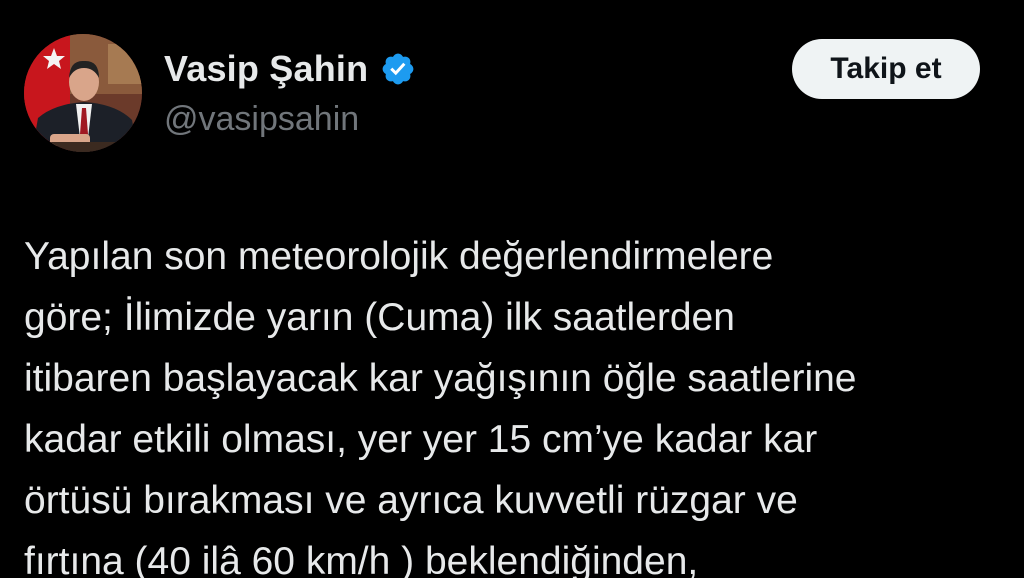 This screenshot has width=1024, height=578. I want to click on author-display-name: Vasip Şahin, so click(266, 69).